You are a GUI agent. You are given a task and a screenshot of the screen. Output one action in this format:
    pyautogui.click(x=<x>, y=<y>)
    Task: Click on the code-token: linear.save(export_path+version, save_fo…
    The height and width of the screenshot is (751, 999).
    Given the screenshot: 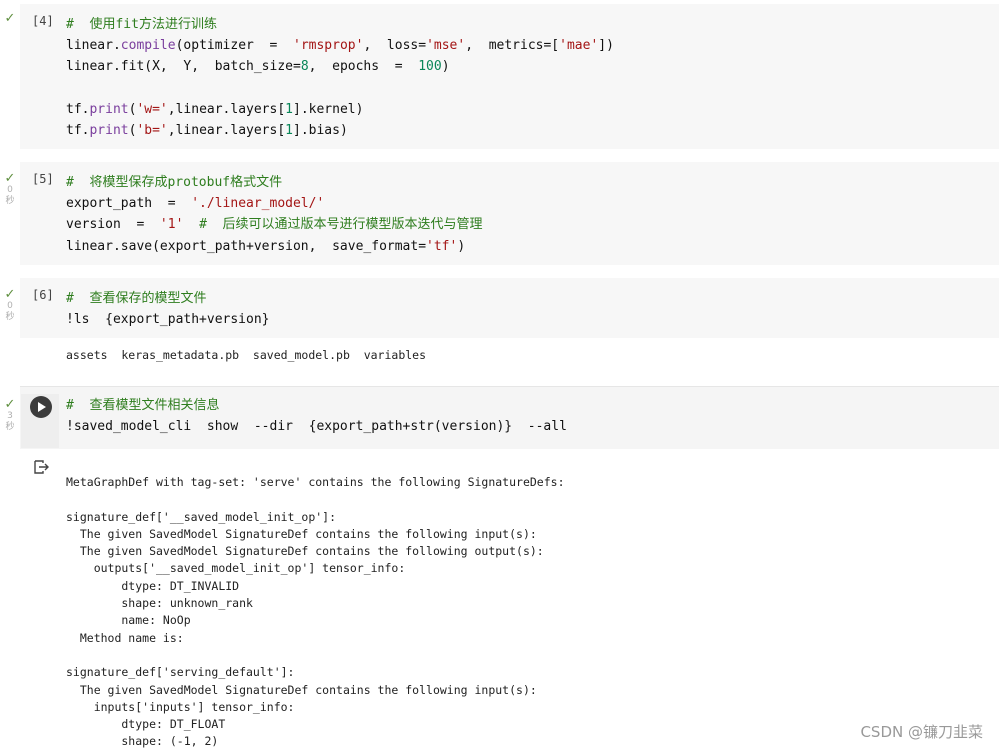 What is the action you would take?
    pyautogui.click(x=246, y=246)
    